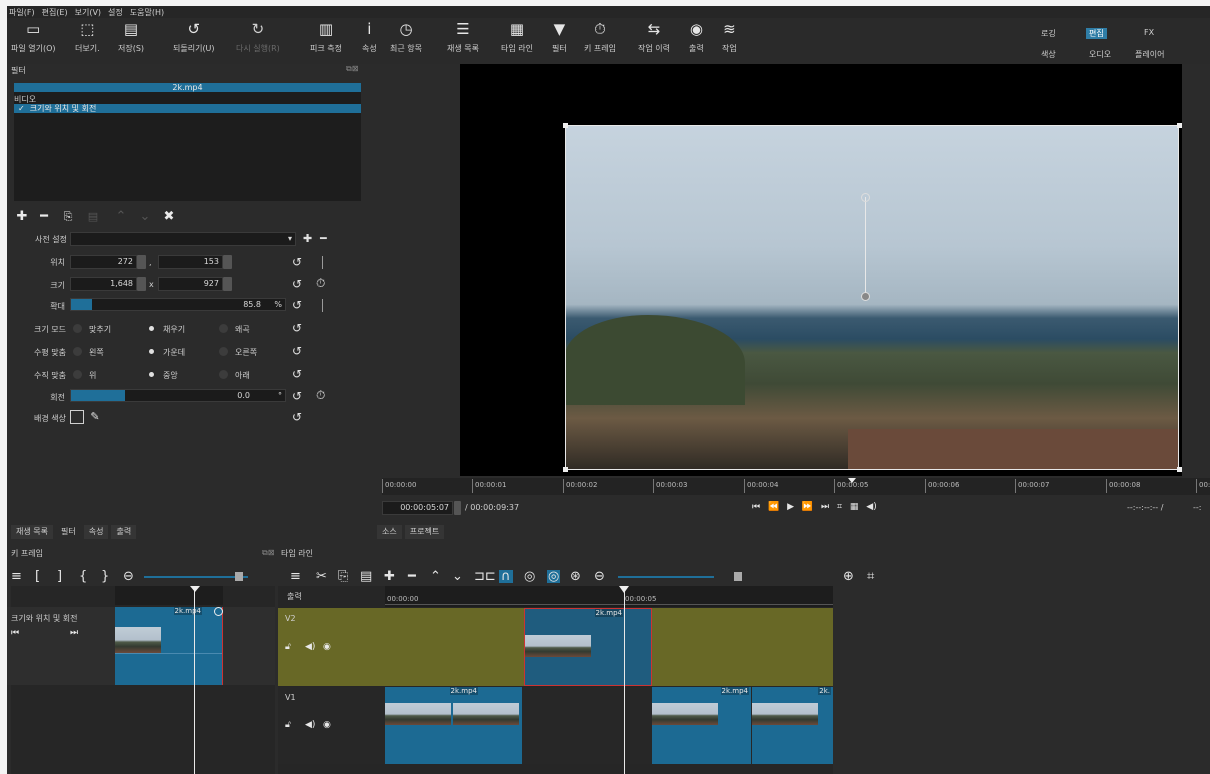 This screenshot has height=774, width=1210. What do you see at coordinates (1100, 54) in the screenshot?
I see `ws-audio: 오디오` at bounding box center [1100, 54].